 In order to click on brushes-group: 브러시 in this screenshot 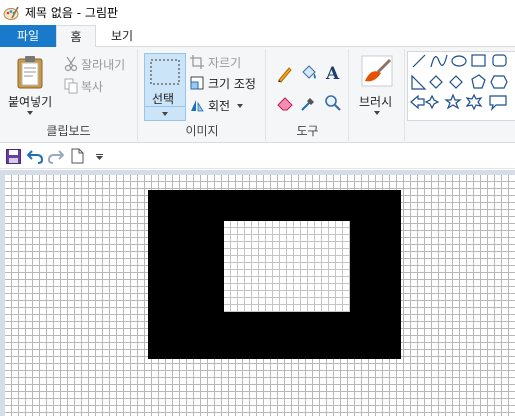, I will do `click(377, 95)`.